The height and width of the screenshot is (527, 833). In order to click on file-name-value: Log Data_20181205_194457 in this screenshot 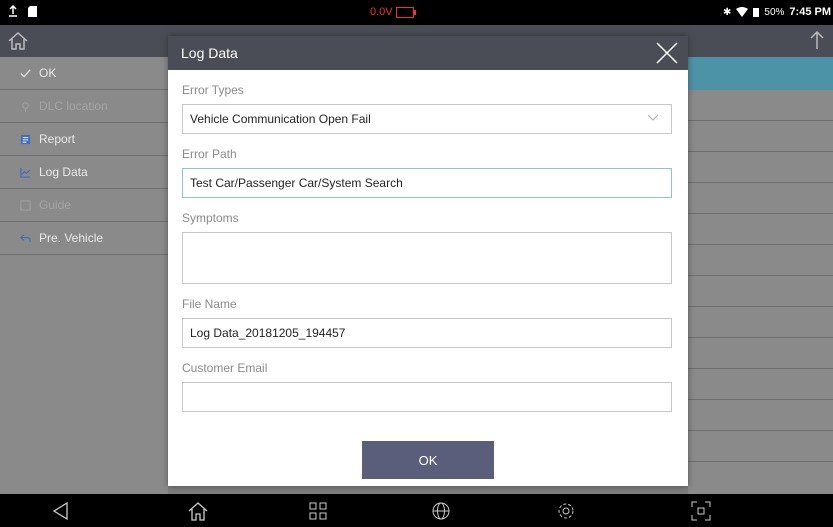, I will do `click(268, 333)`.